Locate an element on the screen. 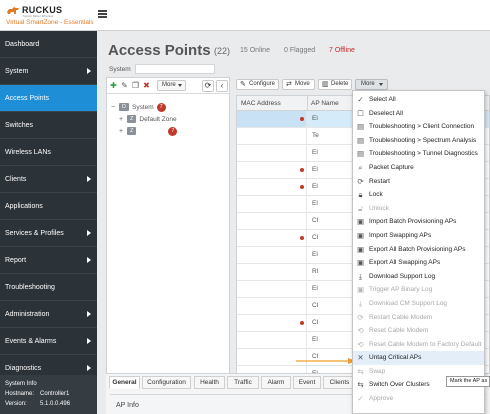 The width and height of the screenshot is (490, 414). sidebar-item-label: Wireless LANs is located at coordinates (28, 152).